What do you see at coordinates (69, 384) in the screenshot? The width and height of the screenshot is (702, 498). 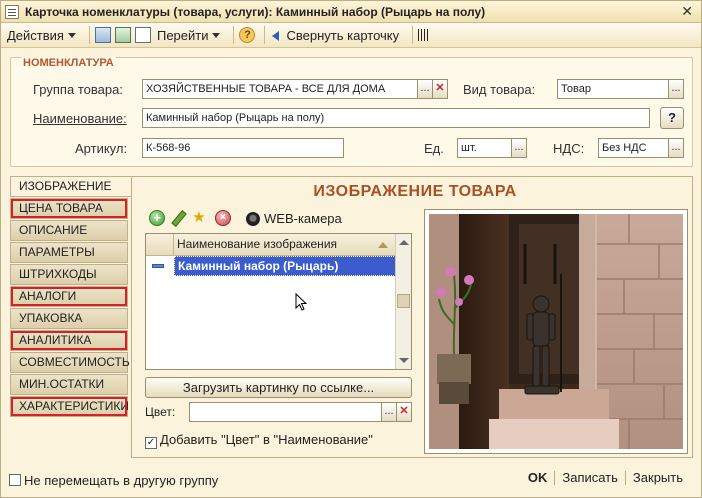 I see `tab-min-stock: МИН.ОСТАТКИ` at bounding box center [69, 384].